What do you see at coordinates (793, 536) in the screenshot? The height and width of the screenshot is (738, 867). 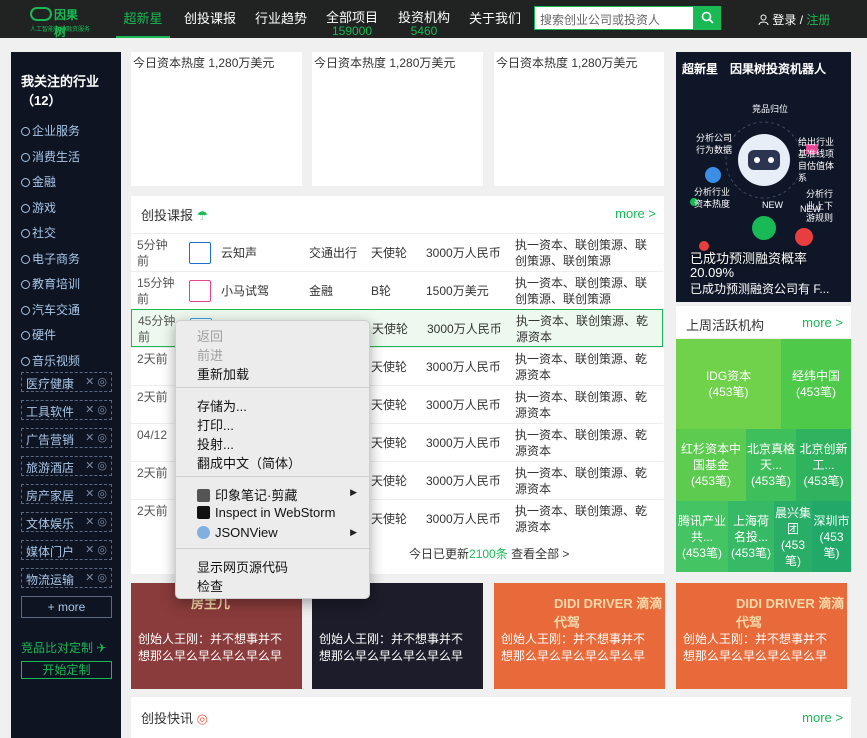 I see `active-org-tile: 晨兴集团 (453笔)` at bounding box center [793, 536].